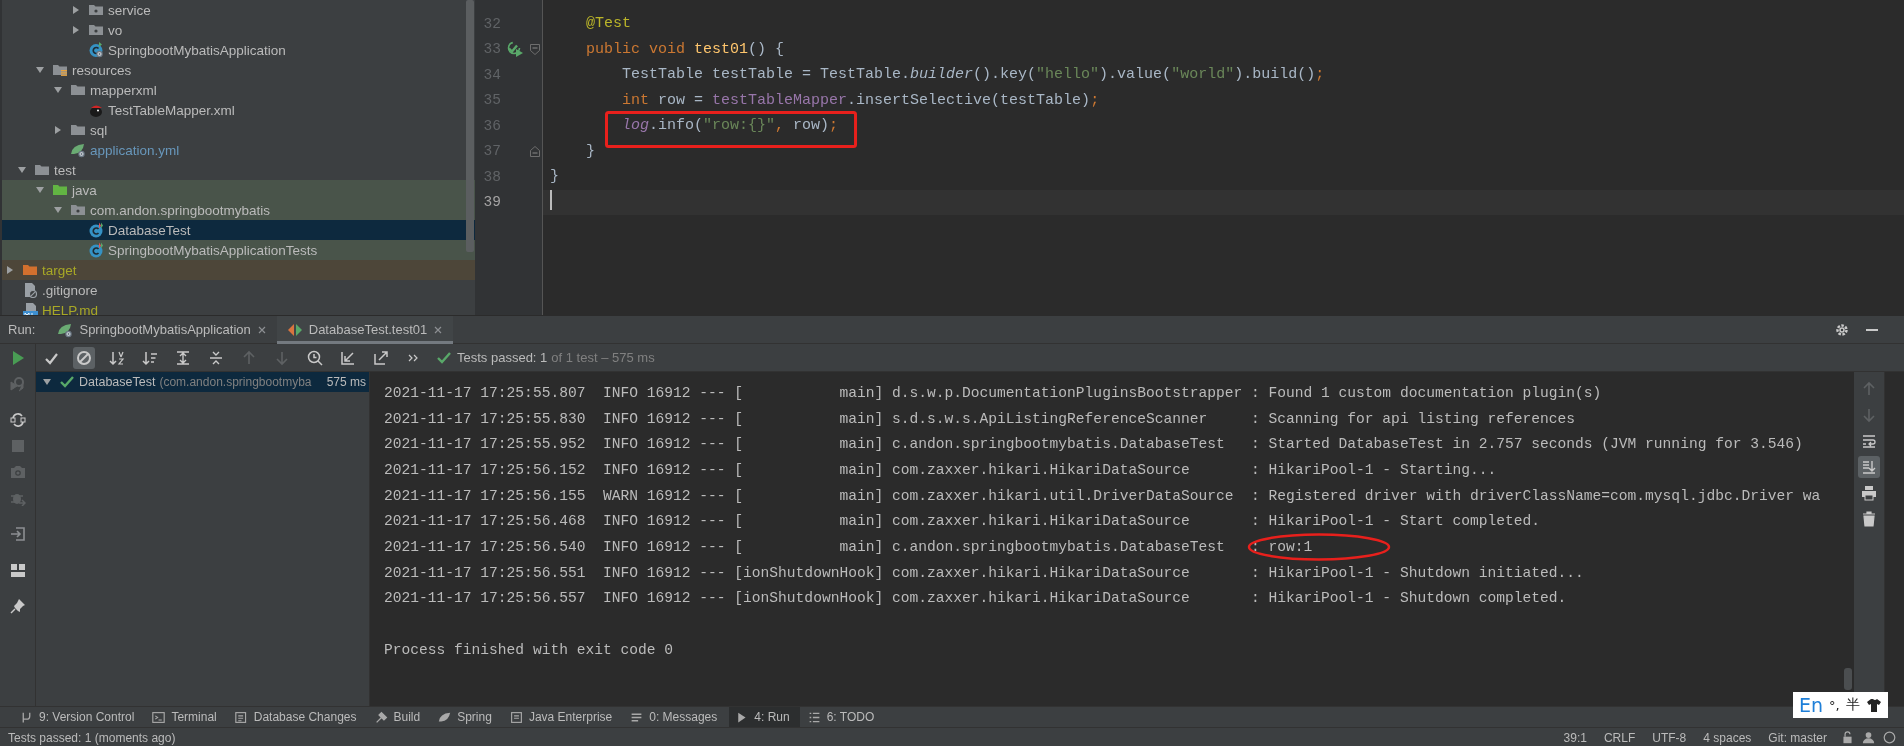 This screenshot has width=1904, height=746. I want to click on cancel-button, so click(84, 357).